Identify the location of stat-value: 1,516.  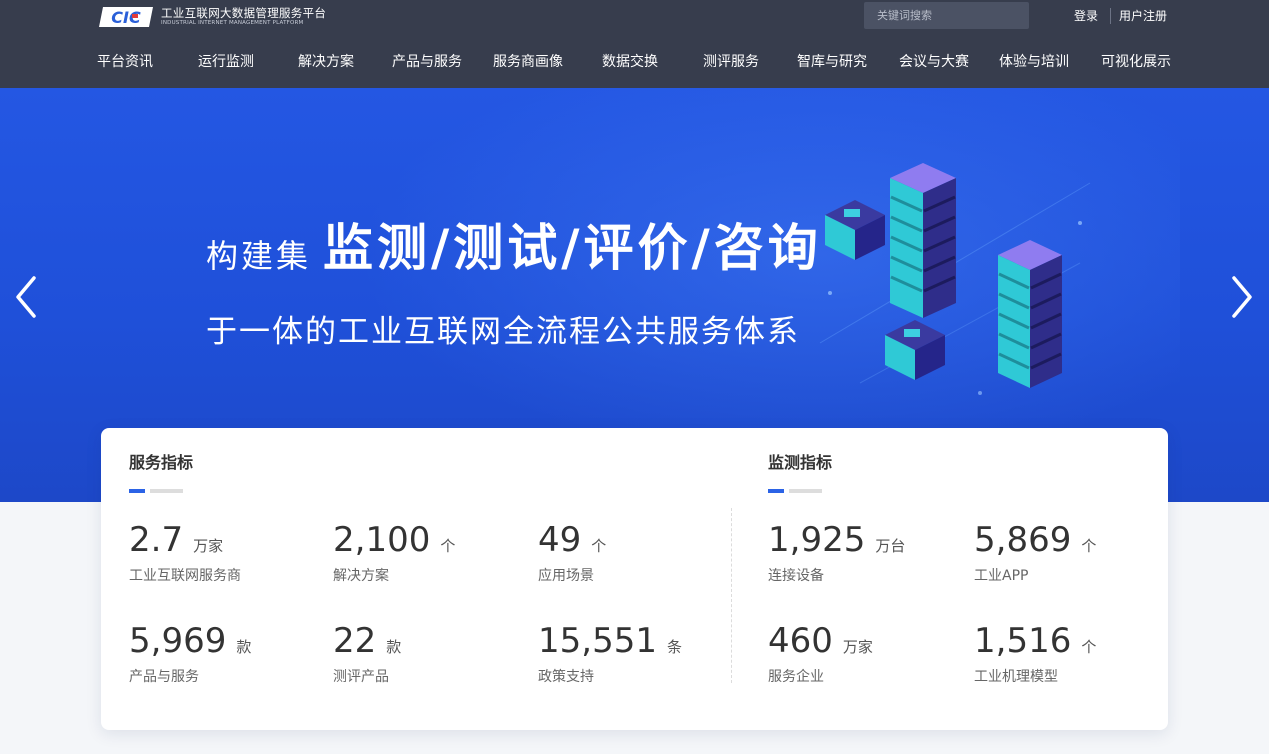
(1023, 641).